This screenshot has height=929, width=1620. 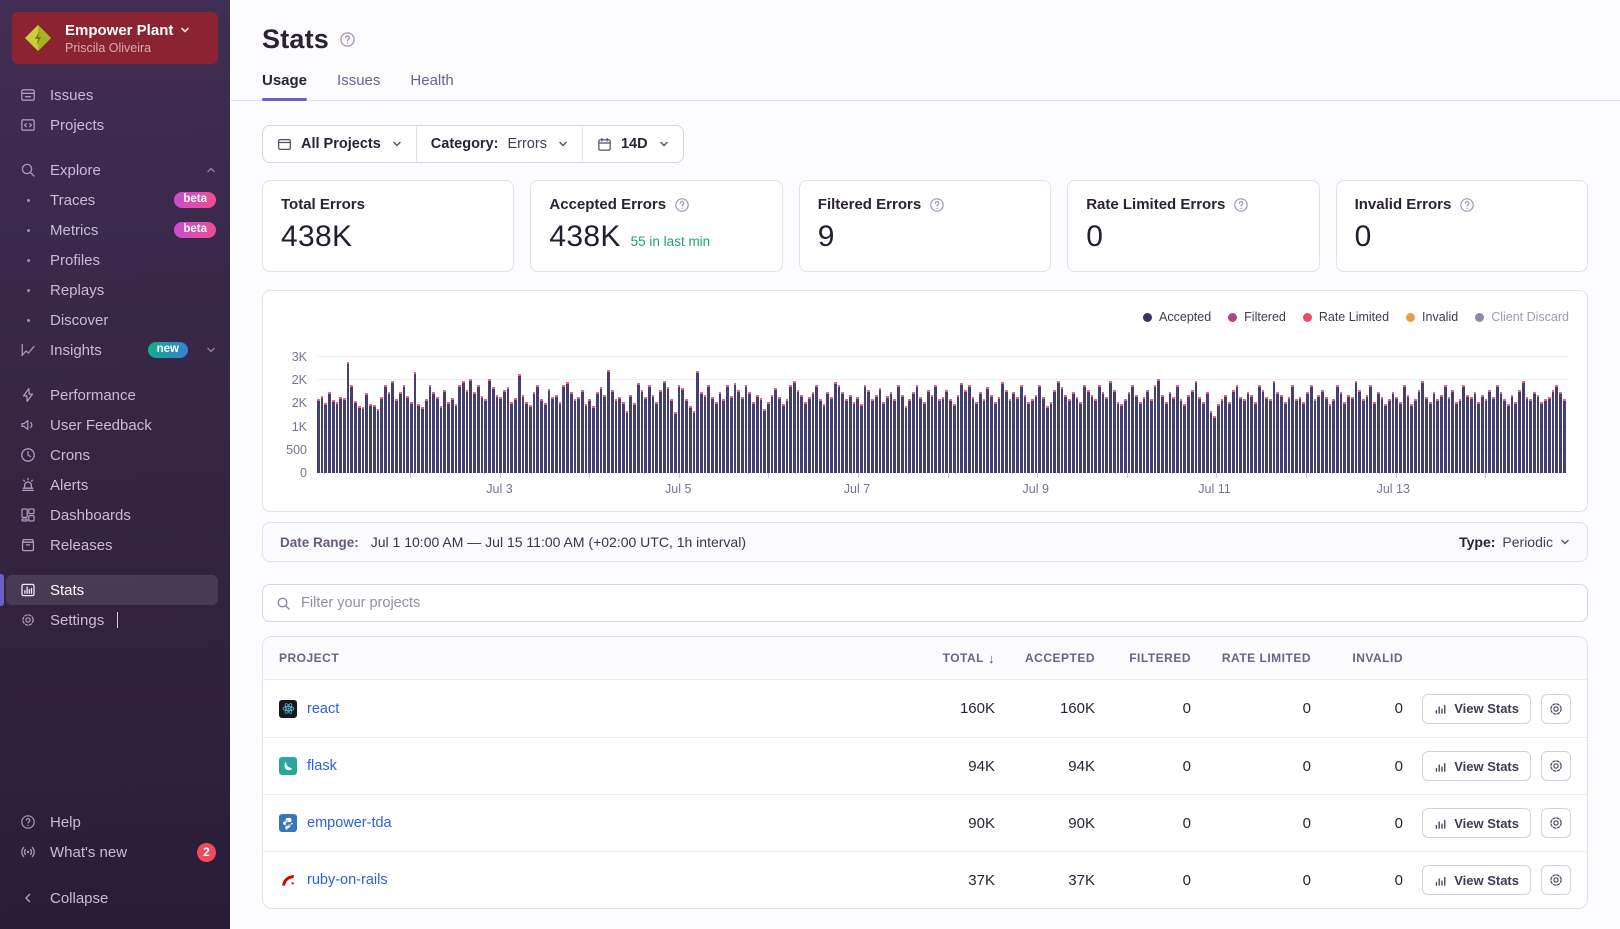 What do you see at coordinates (1143, 658) in the screenshot?
I see `column-header-filtered: FILTERED` at bounding box center [1143, 658].